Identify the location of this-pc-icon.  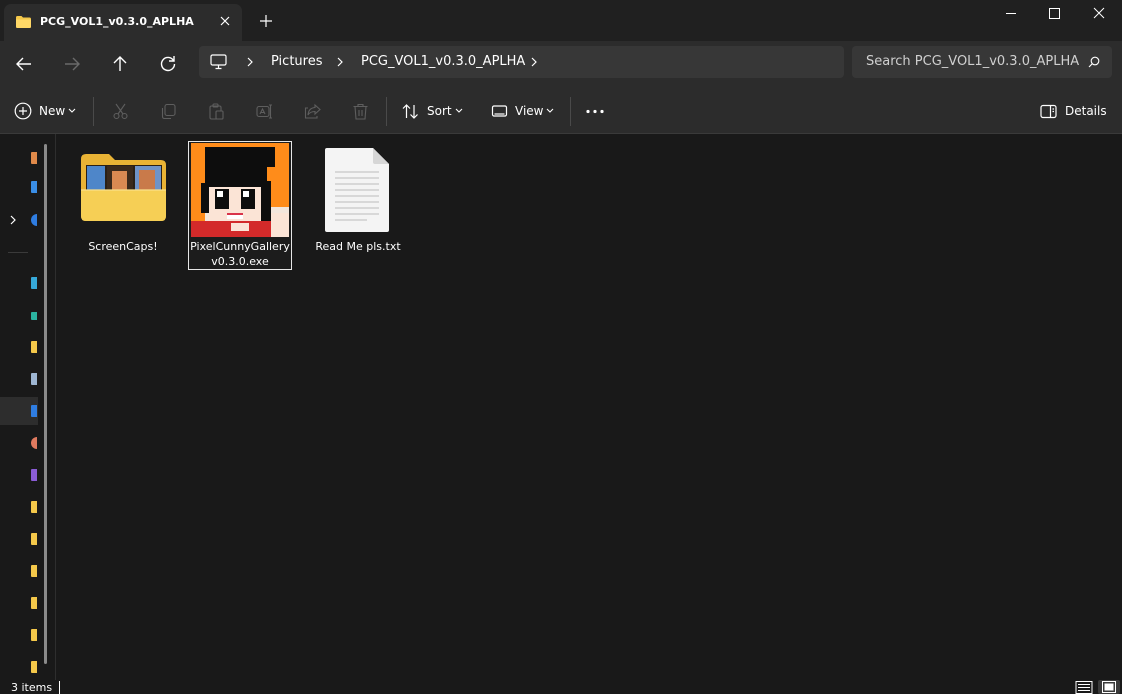
(218, 62).